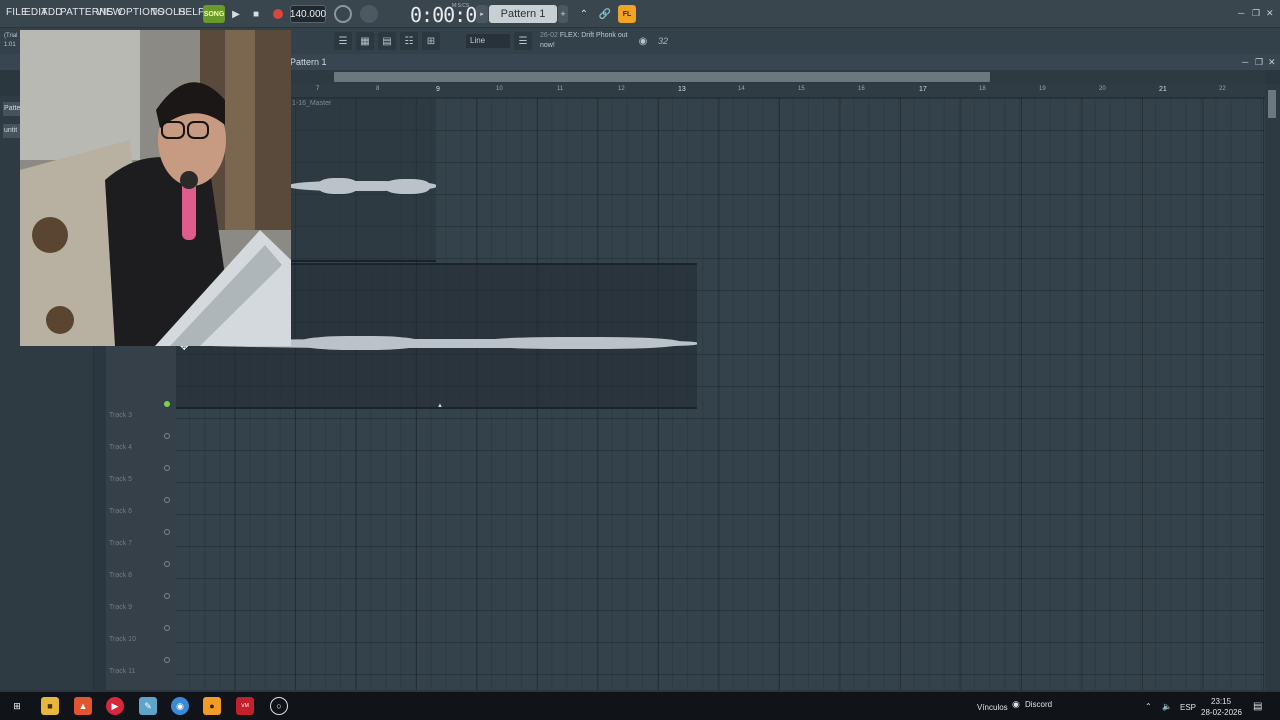 This screenshot has width=1280, height=720. What do you see at coordinates (120, 415) in the screenshot?
I see `track-name: Track 3` at bounding box center [120, 415].